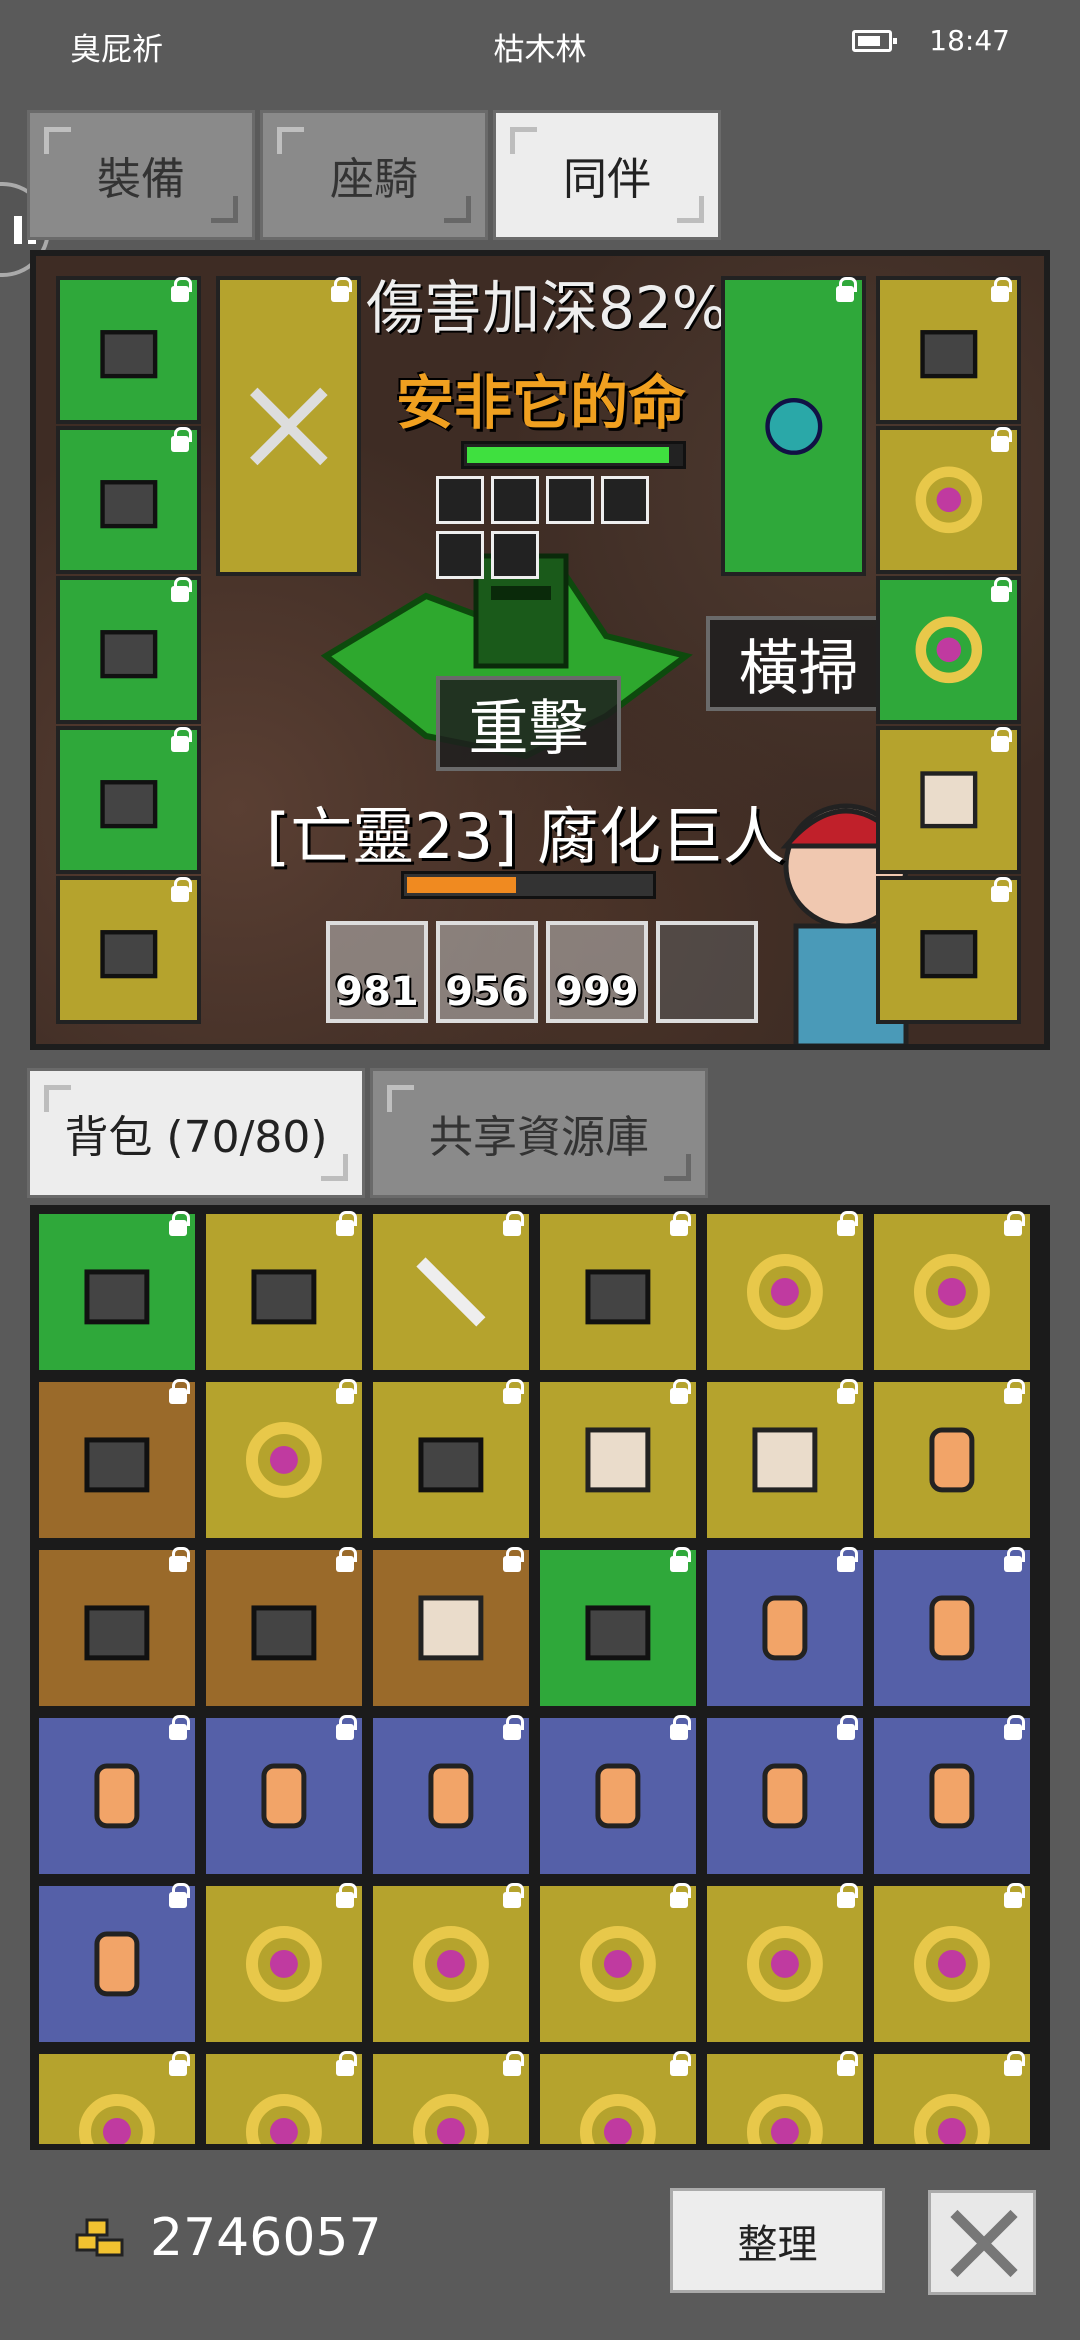 The width and height of the screenshot is (1080, 2340). What do you see at coordinates (288, 426) in the screenshot?
I see `weapon-slot` at bounding box center [288, 426].